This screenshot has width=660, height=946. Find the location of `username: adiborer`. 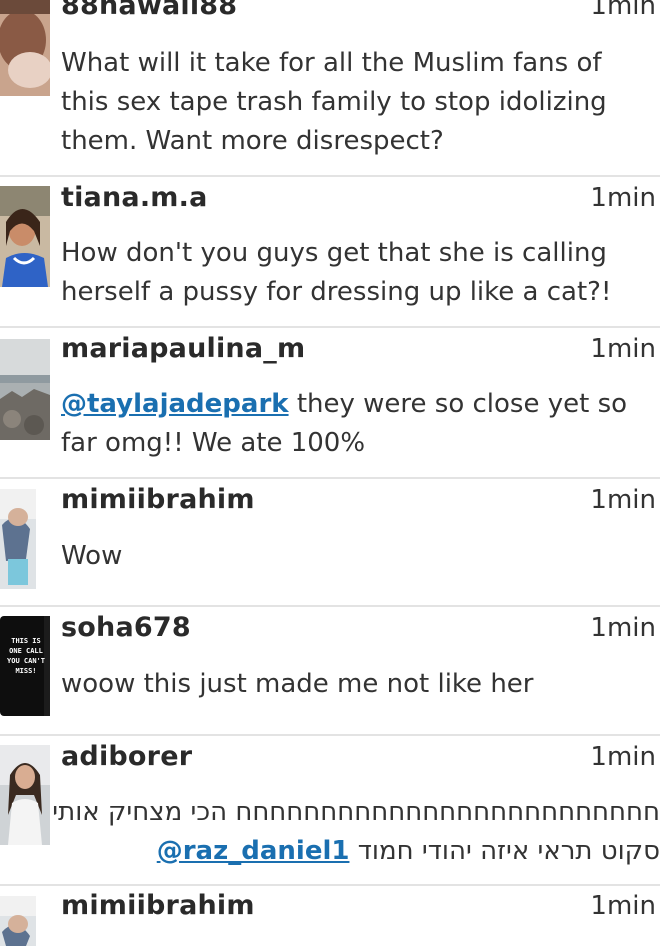

username: adiborer is located at coordinates (126, 756).